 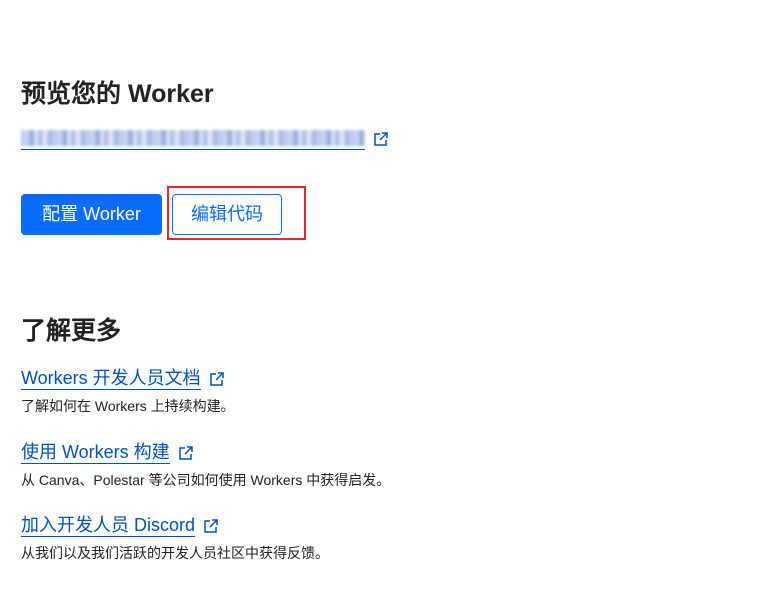 What do you see at coordinates (206, 480) in the screenshot?
I see `resource-description: 从 Canva、Polestar 等公司如何使用 Workers 中获得启发。` at bounding box center [206, 480].